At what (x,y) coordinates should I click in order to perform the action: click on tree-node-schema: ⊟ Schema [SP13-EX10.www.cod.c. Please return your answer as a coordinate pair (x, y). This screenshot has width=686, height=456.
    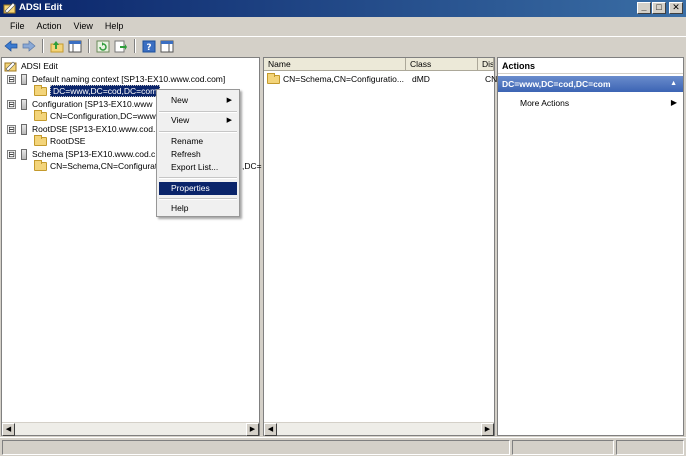
    Looking at the image, I should click on (81, 154).